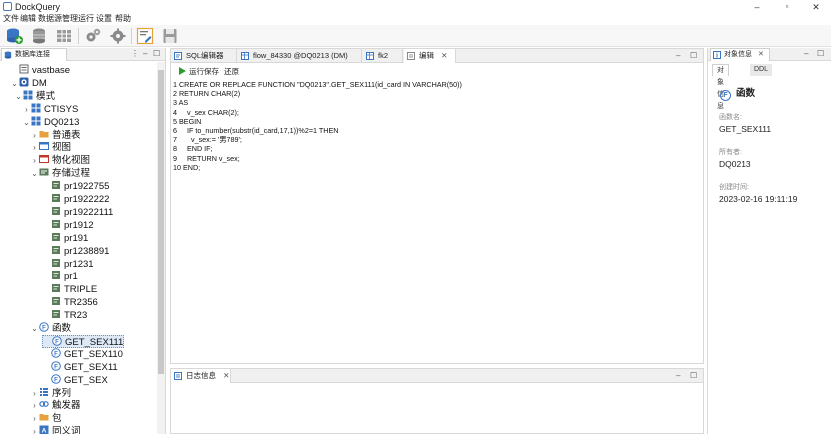 The image size is (831, 434). Describe the element at coordinates (55, 429) in the screenshot. I see `tree-item: › A 同义词` at that location.